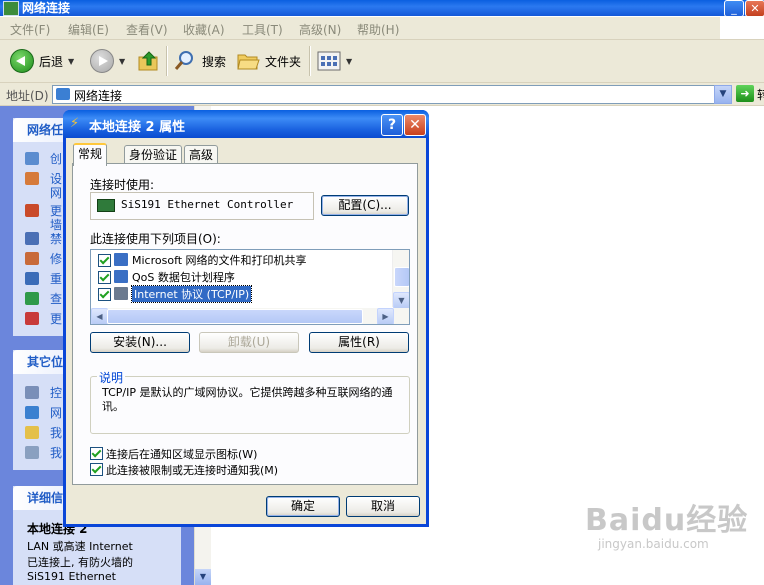 The height and width of the screenshot is (585, 764). What do you see at coordinates (415, 125) in the screenshot?
I see `dialog-close-button: ✕` at bounding box center [415, 125].